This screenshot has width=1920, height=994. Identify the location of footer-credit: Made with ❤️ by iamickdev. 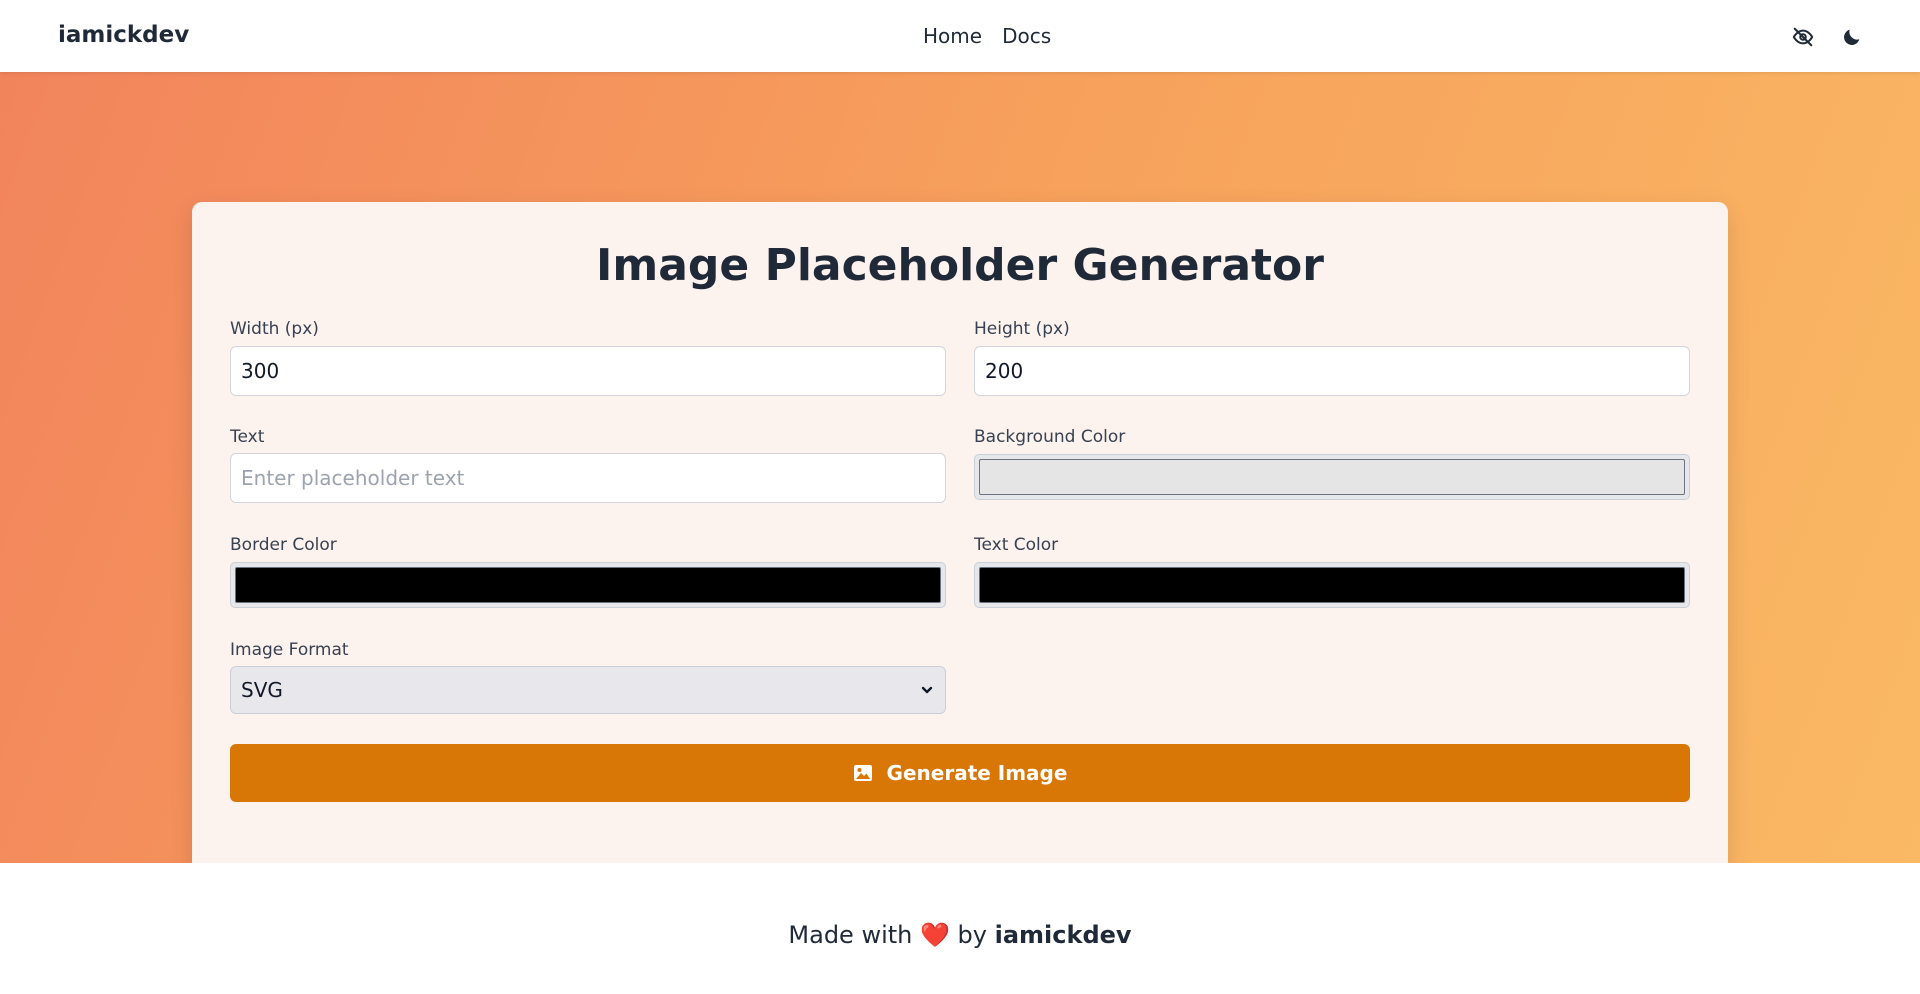
(960, 935).